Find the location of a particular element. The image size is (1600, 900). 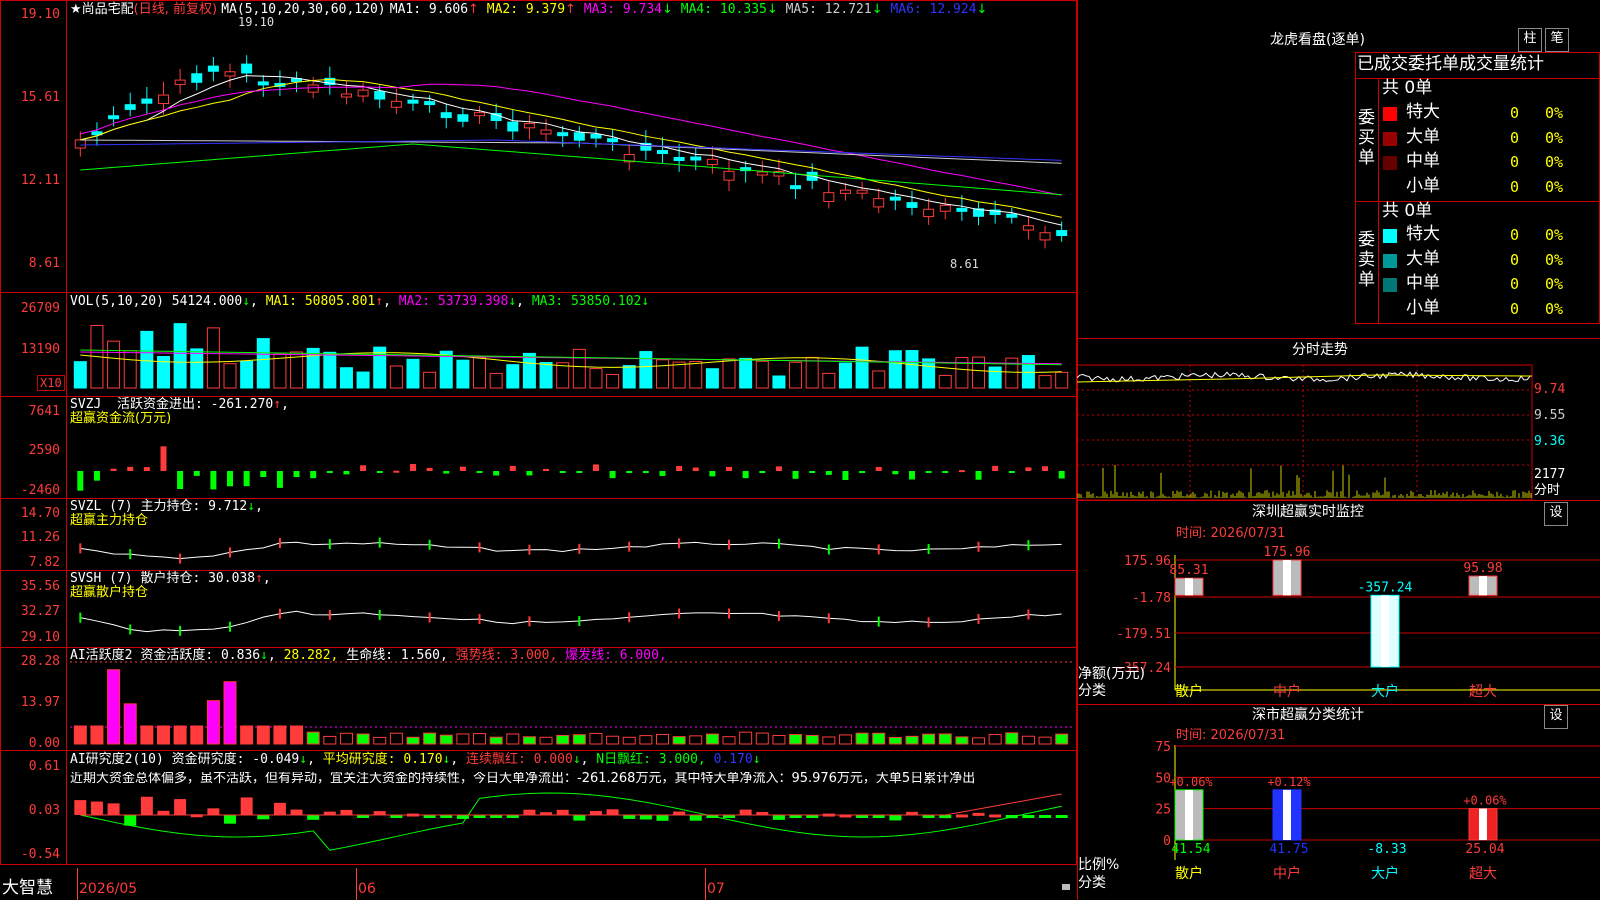

ma-item-1: MA1: 9.606 is located at coordinates (429, 9).